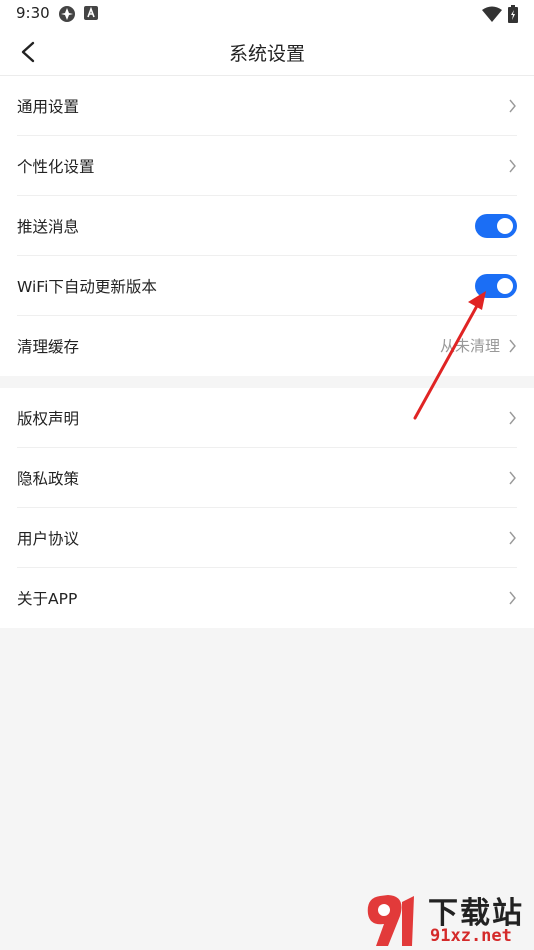 The image size is (534, 950). I want to click on setting-label: WiFi下自动更新版本, so click(87, 287).